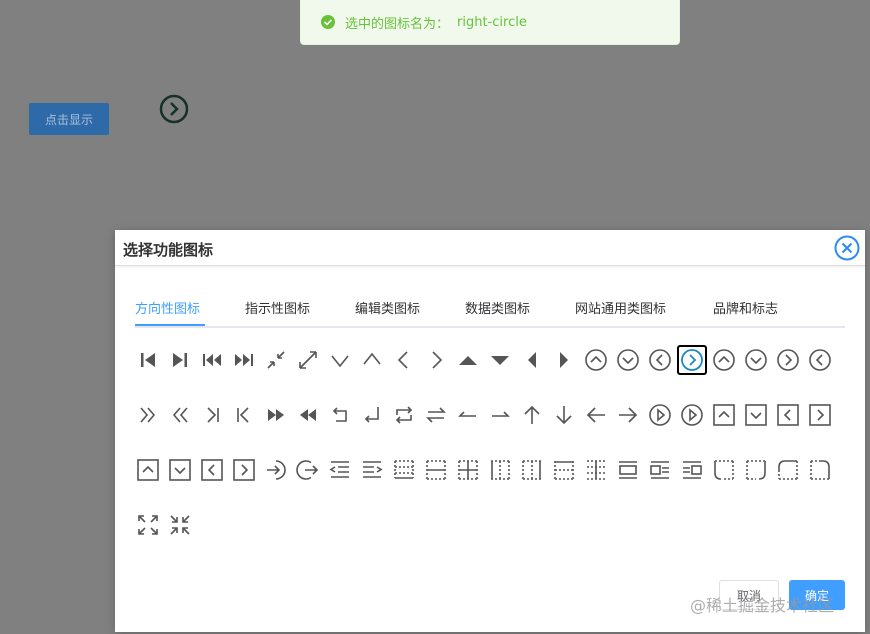 The height and width of the screenshot is (634, 870). I want to click on left-circle-icon, so click(660, 360).